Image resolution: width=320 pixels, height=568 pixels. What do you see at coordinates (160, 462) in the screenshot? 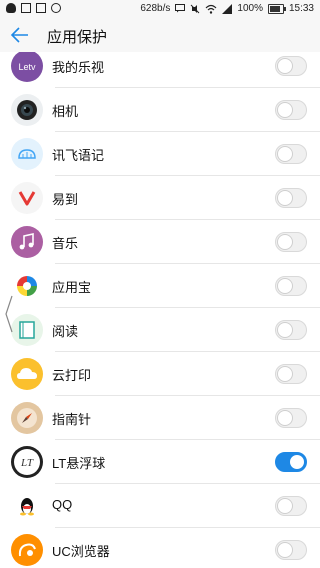
I see `list-item-lt-float-ball: LT LT悬浮球` at bounding box center [160, 462].